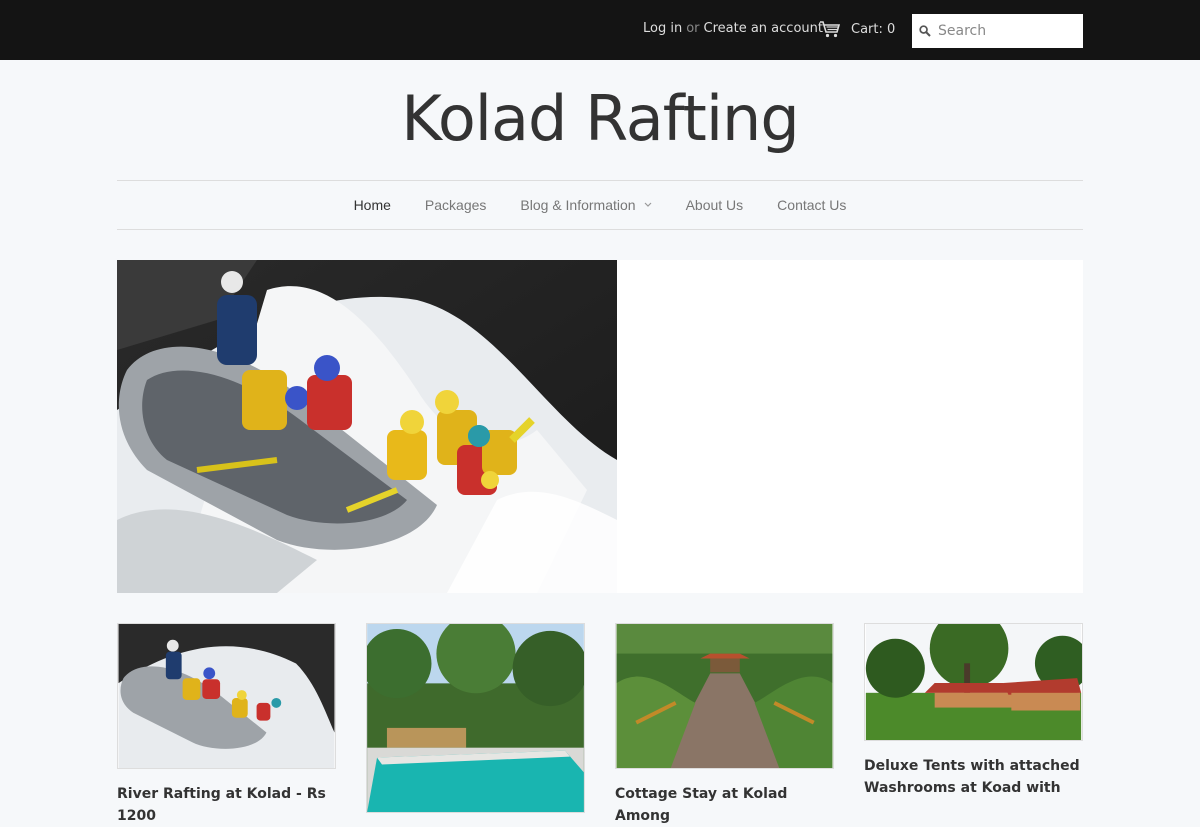  Describe the element at coordinates (873, 29) in the screenshot. I see `cart-label: Cart: 0` at that location.